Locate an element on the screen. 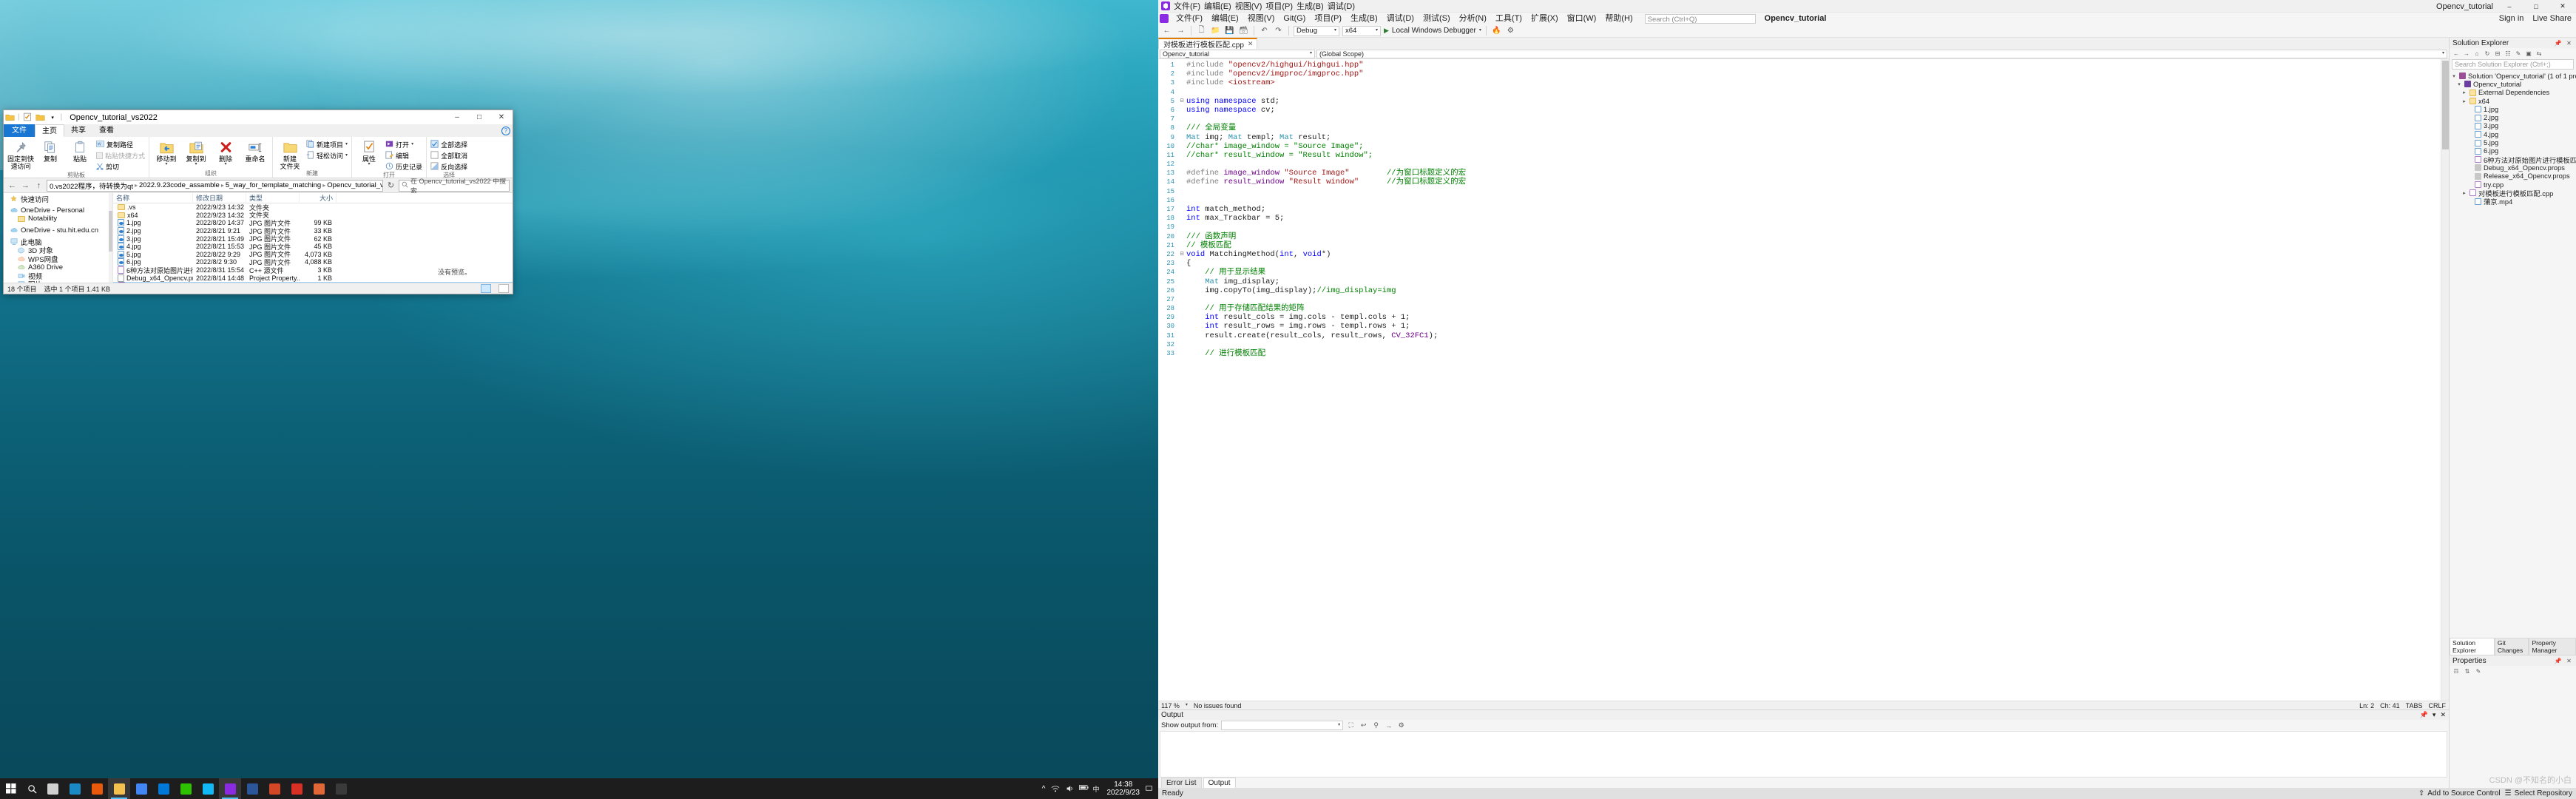 The image size is (2576, 799). ribbon-help-button: ? is located at coordinates (505, 131).